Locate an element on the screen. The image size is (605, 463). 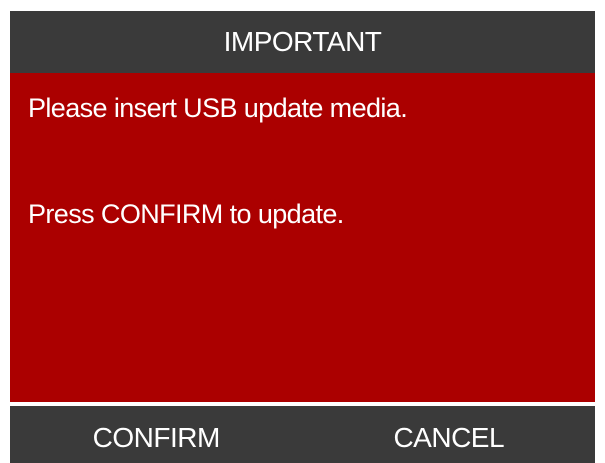
soft-key-bar: CONFIRM CANCEL is located at coordinates (302, 434).